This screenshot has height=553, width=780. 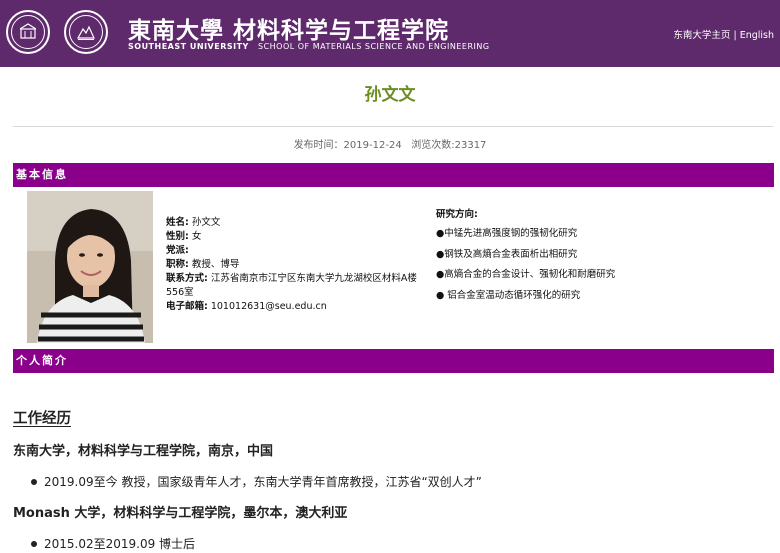 What do you see at coordinates (215, 264) in the screenshot?
I see `position-value: 教授、博导` at bounding box center [215, 264].